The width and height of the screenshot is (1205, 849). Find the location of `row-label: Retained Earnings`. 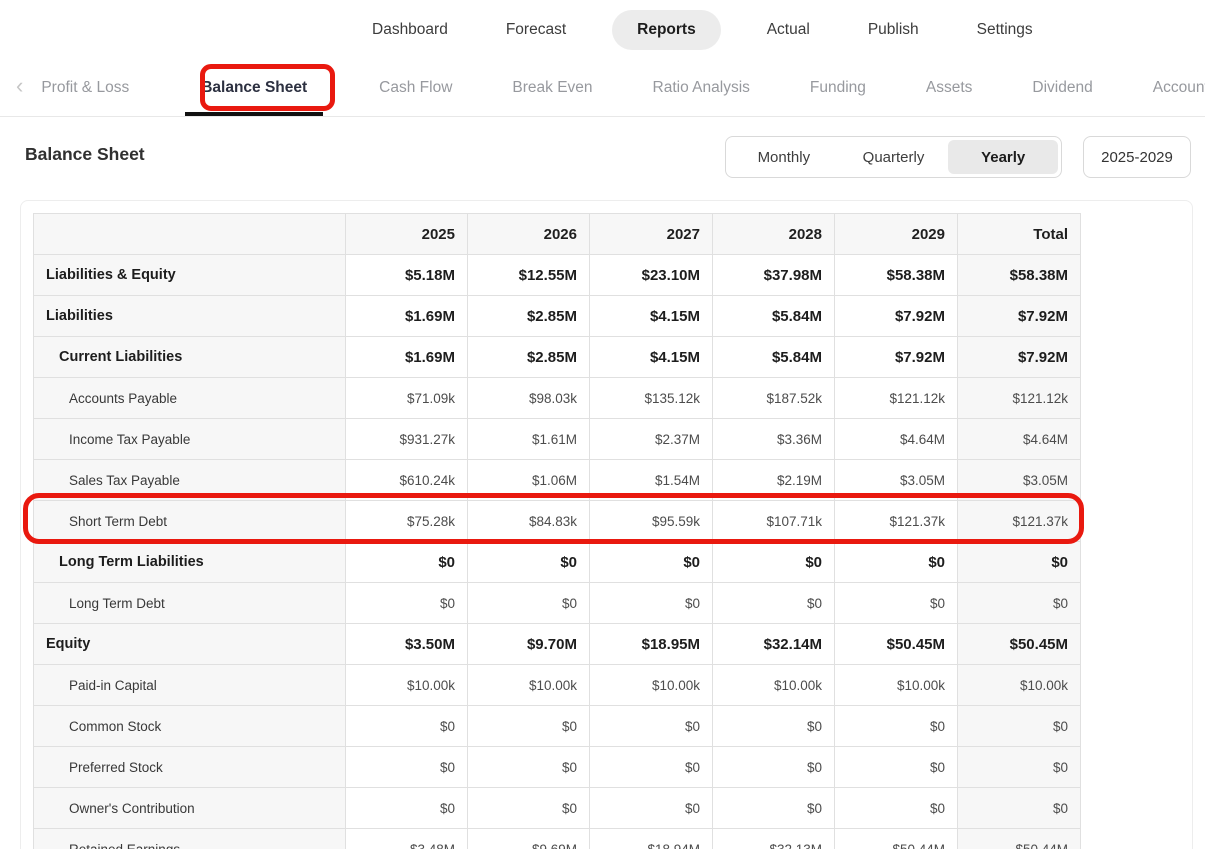

row-label: Retained Earnings is located at coordinates (189, 838).